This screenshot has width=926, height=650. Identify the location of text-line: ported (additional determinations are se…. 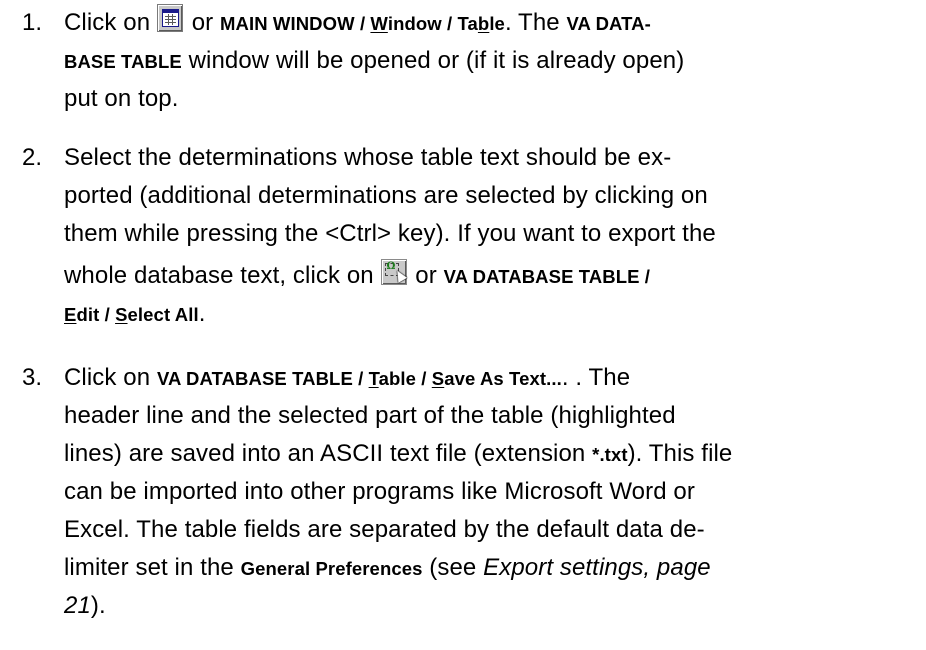
(386, 195).